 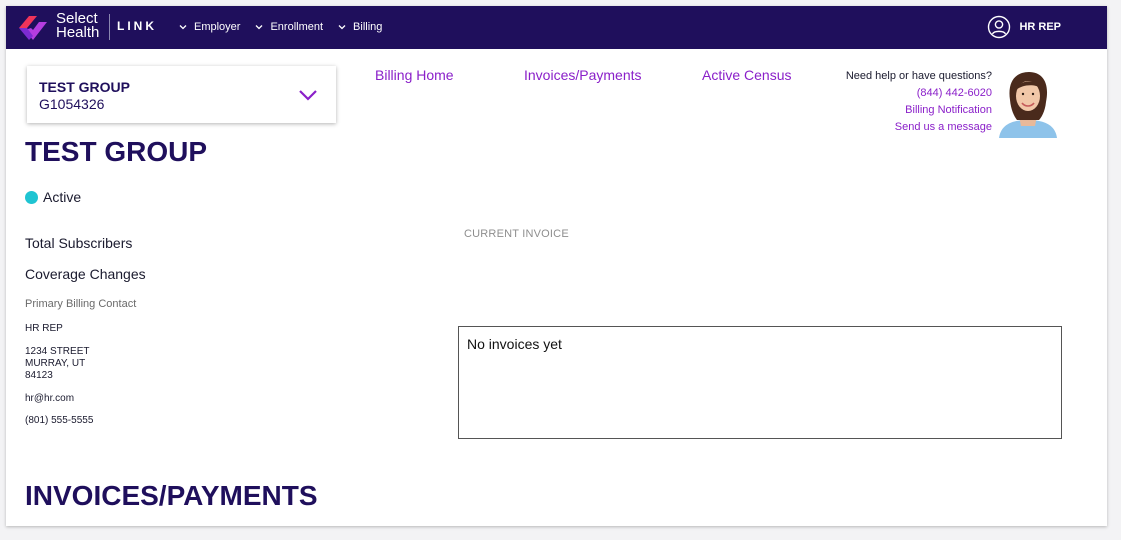 I want to click on brand-line-2: Health, so click(x=78, y=32).